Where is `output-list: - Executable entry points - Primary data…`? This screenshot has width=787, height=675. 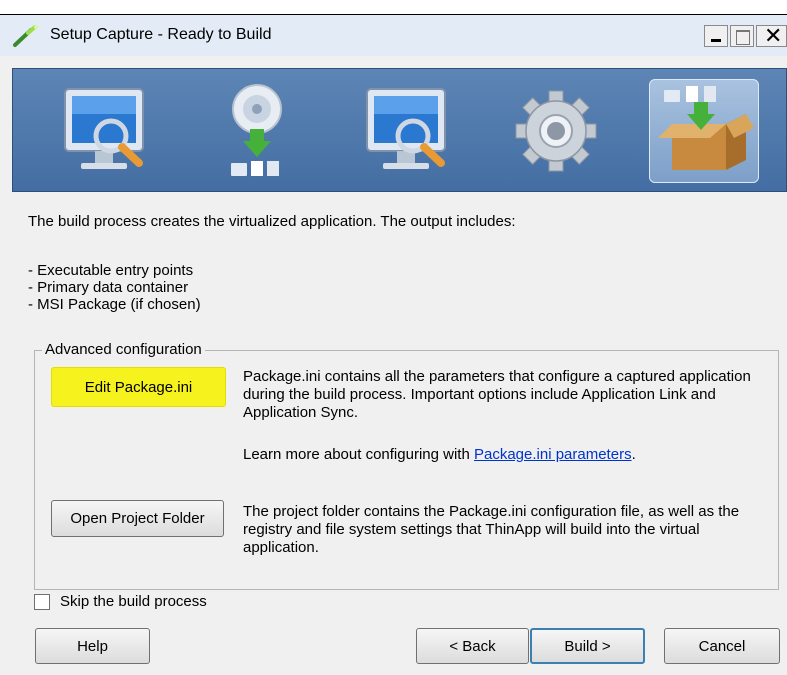 output-list: - Executable entry points - Primary data… is located at coordinates (114, 287).